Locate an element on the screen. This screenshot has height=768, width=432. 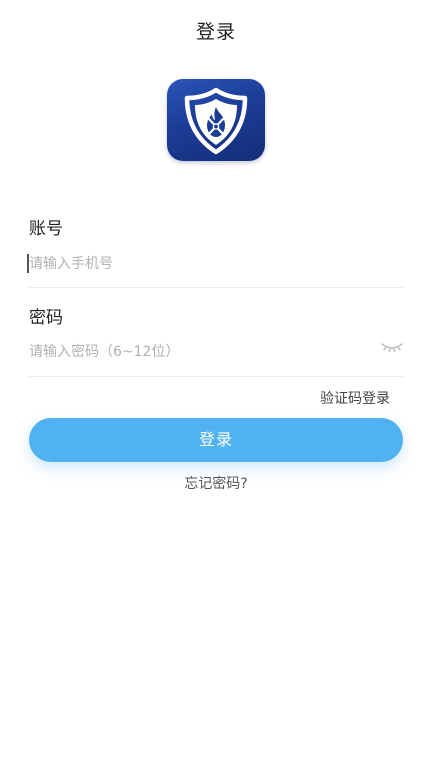
account-label: 账号 is located at coordinates (46, 229).